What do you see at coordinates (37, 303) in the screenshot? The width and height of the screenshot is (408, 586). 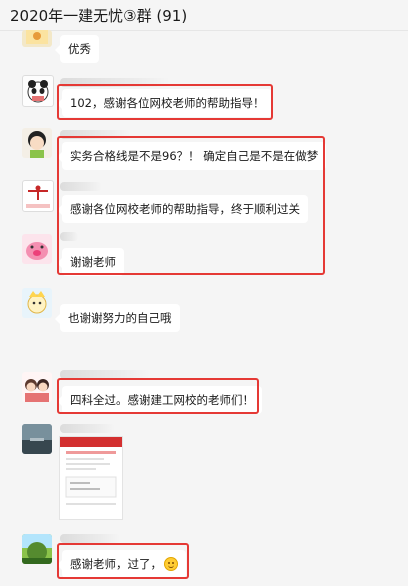 I see `cartoon-avatar` at bounding box center [37, 303].